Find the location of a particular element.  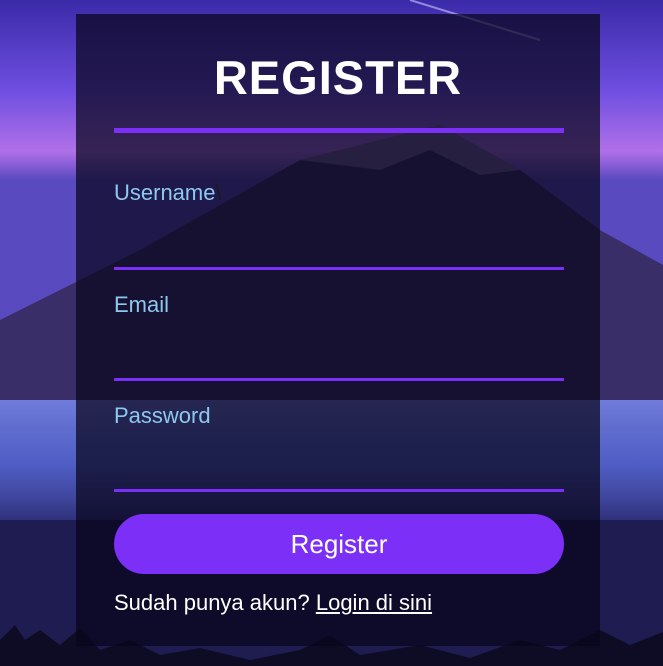

username-label-text: Username is located at coordinates (165, 192).